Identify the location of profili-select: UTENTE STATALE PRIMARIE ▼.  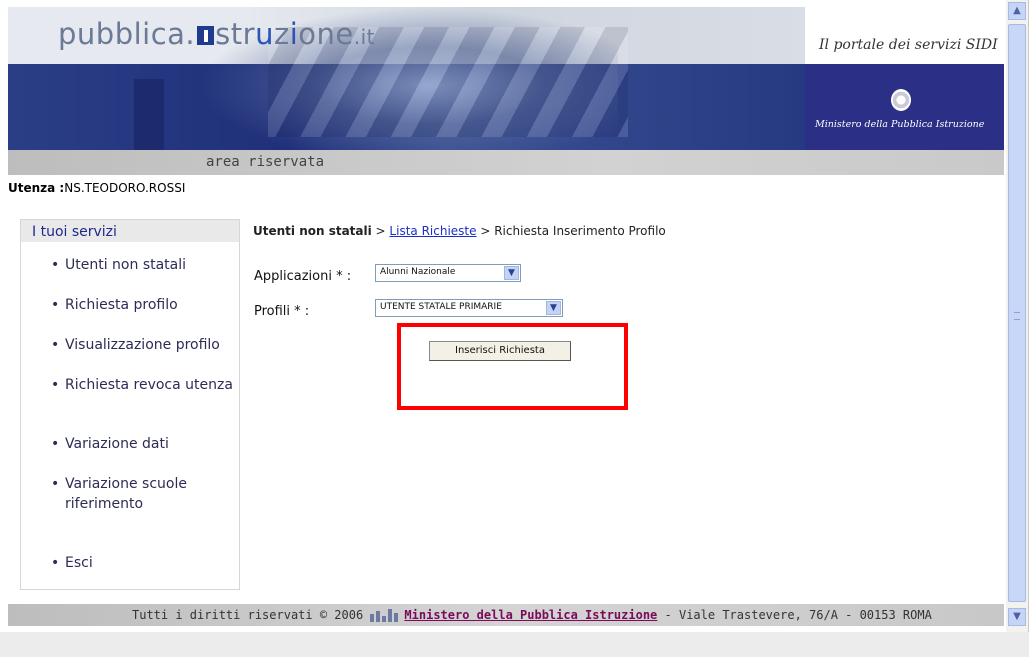
(469, 308).